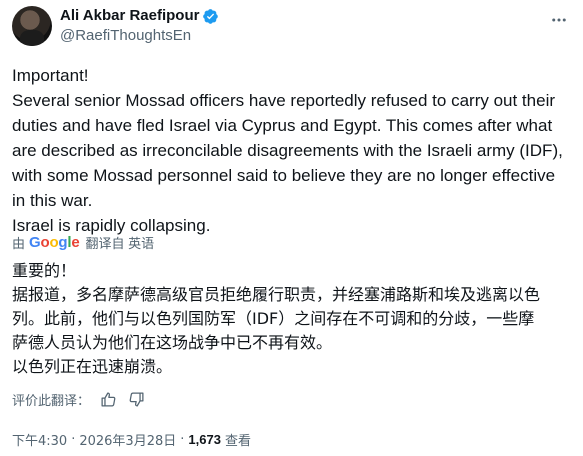 Image resolution: width=583 pixels, height=456 pixels. I want to click on translated-line: 萨德人员认为他们在这场战争中已不再有效。, so click(172, 342).